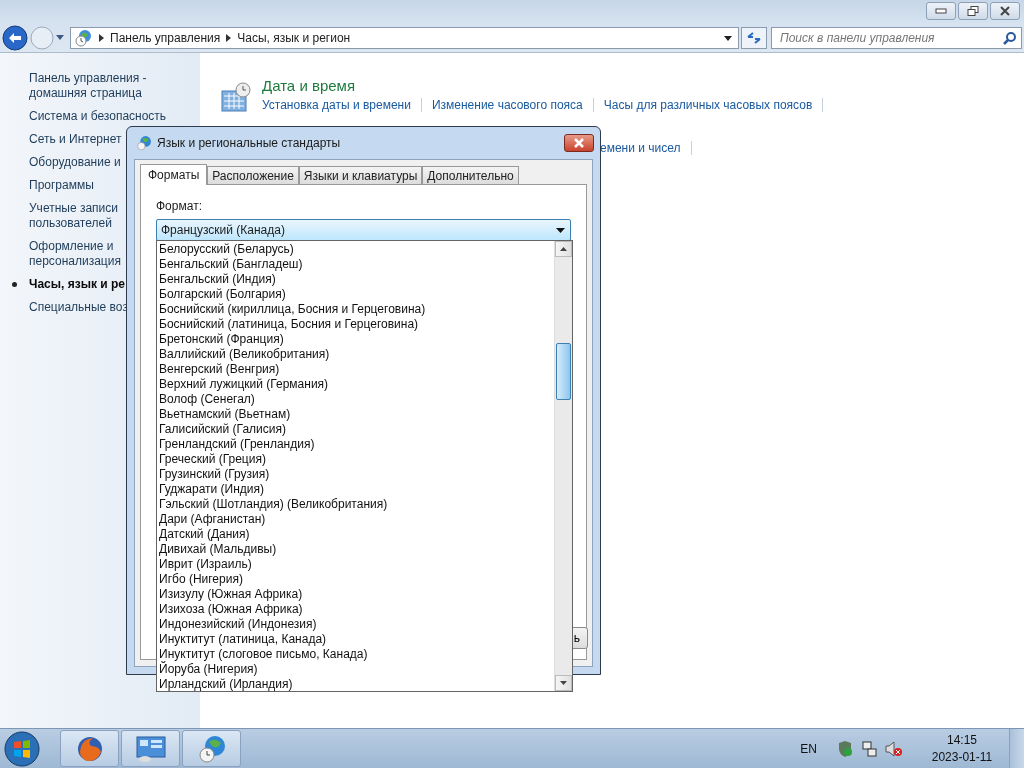 The image size is (1024, 768). Describe the element at coordinates (294, 38) in the screenshot. I see `breadcrumb: Часы, язык и регион` at that location.